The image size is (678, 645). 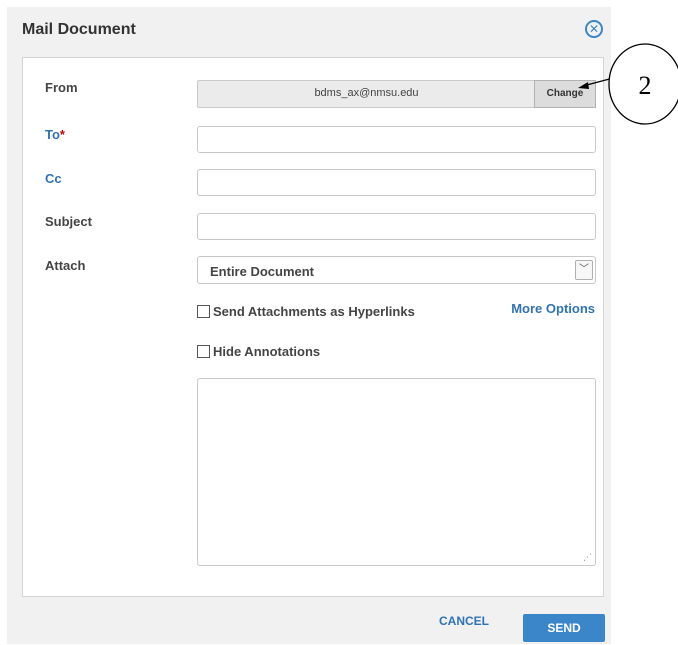 What do you see at coordinates (583, 85) in the screenshot?
I see `callout-arrowhead` at bounding box center [583, 85].